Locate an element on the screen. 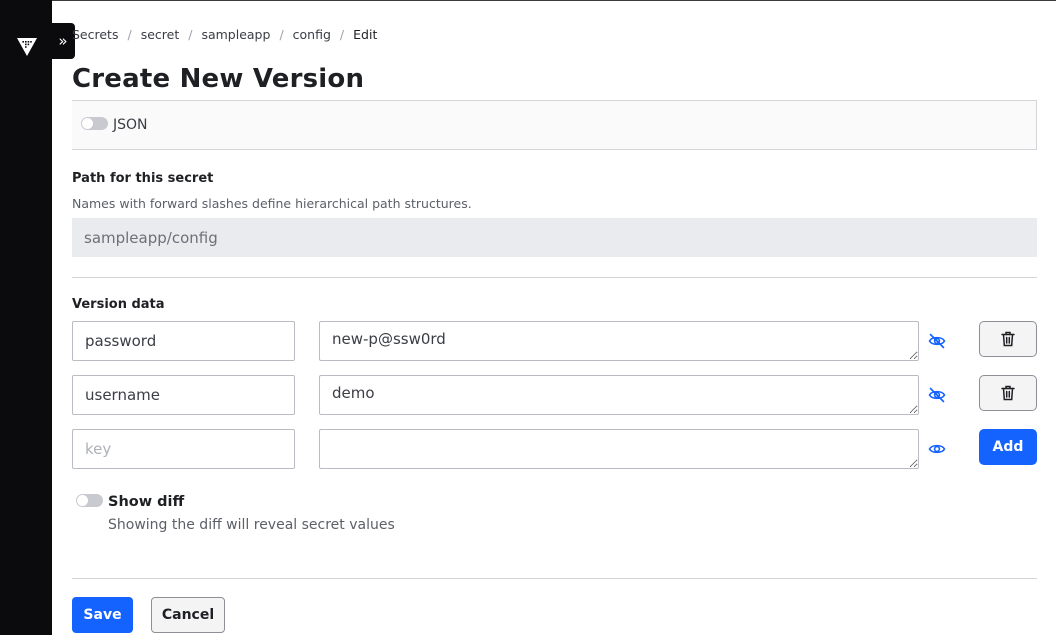 The width and height of the screenshot is (1056, 635). version-data-label: Version data is located at coordinates (118, 304).